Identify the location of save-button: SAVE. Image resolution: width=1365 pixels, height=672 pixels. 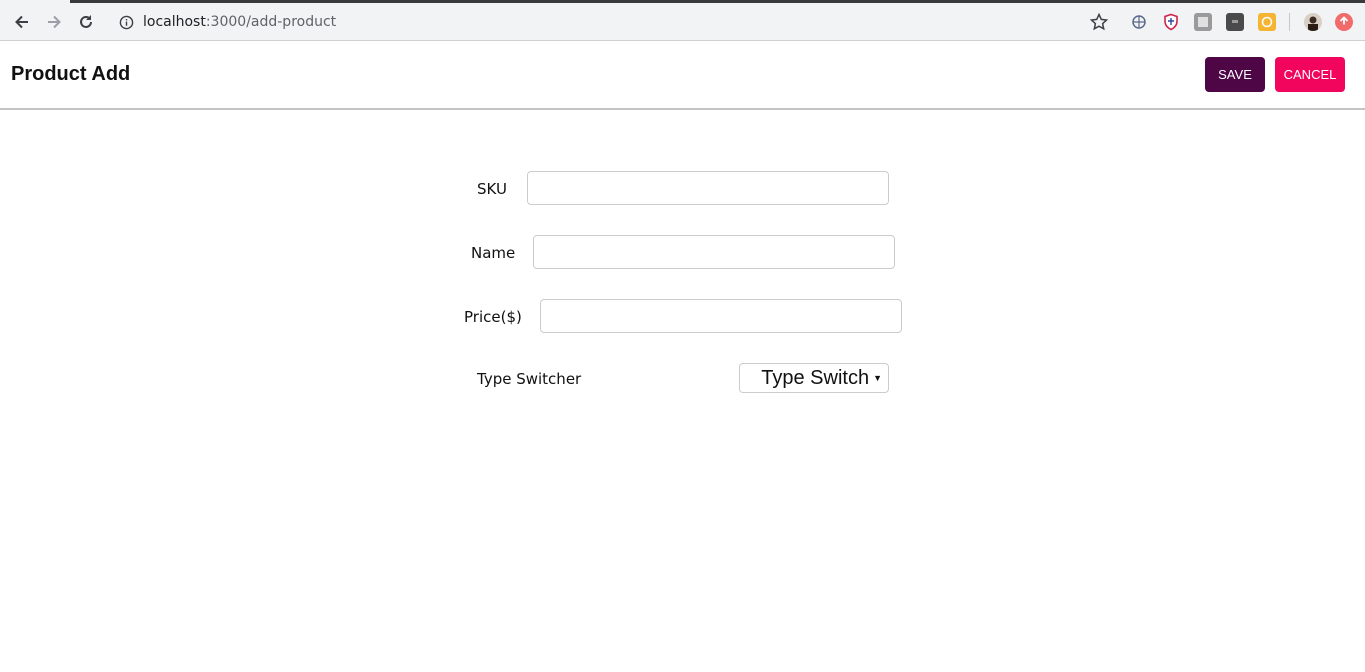
(1235, 74).